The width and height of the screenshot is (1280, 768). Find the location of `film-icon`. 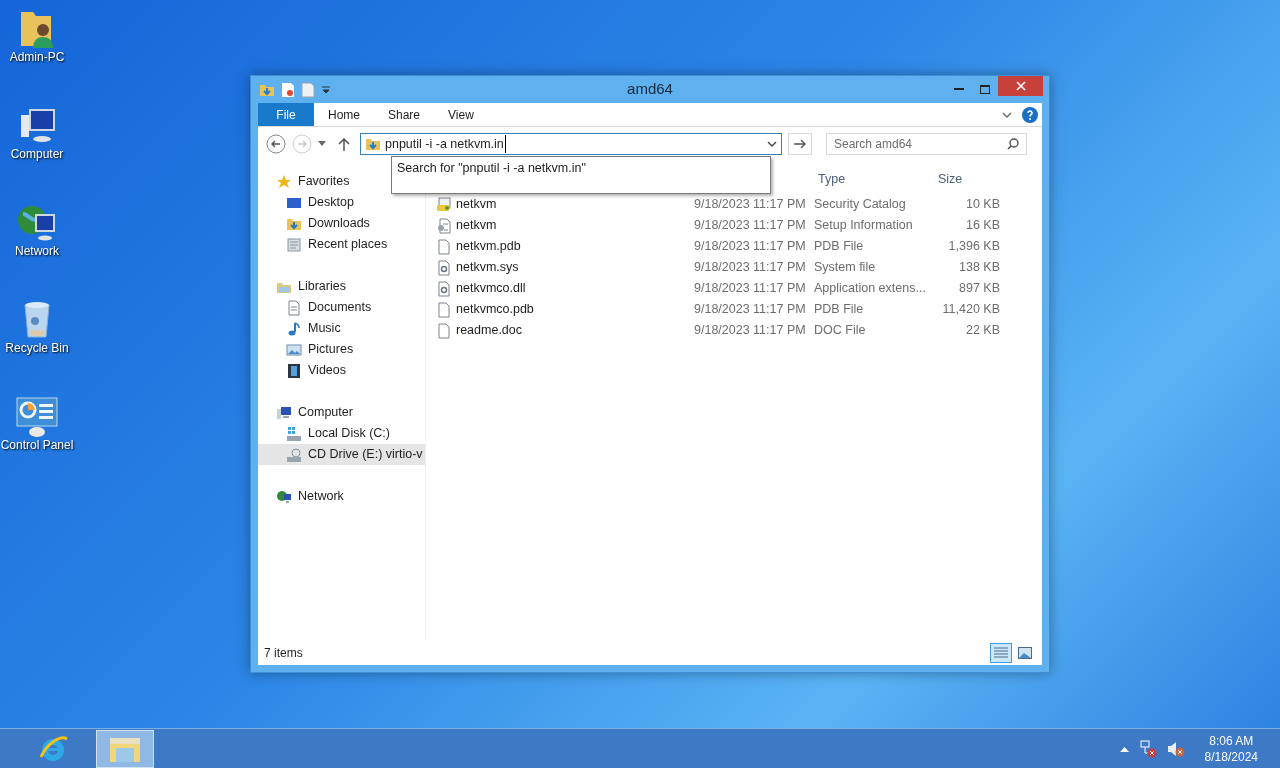

film-icon is located at coordinates (294, 370).